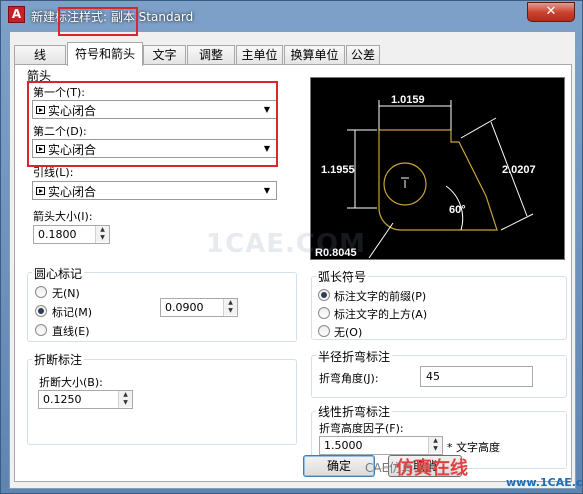 This screenshot has height=494, width=583. What do you see at coordinates (551, 12) in the screenshot?
I see `close-button: ✕` at bounding box center [551, 12].